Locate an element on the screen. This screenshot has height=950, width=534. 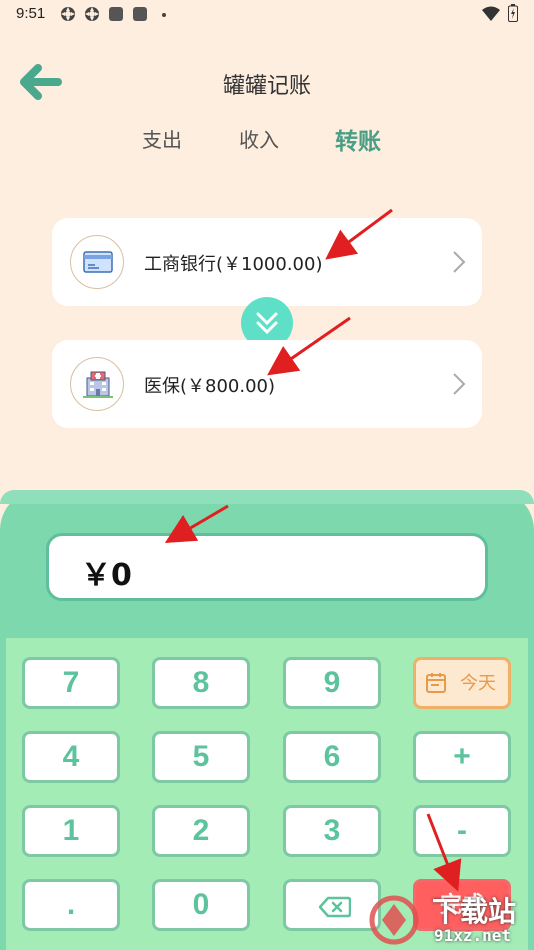
key-1: 1 is located at coordinates (71, 831).